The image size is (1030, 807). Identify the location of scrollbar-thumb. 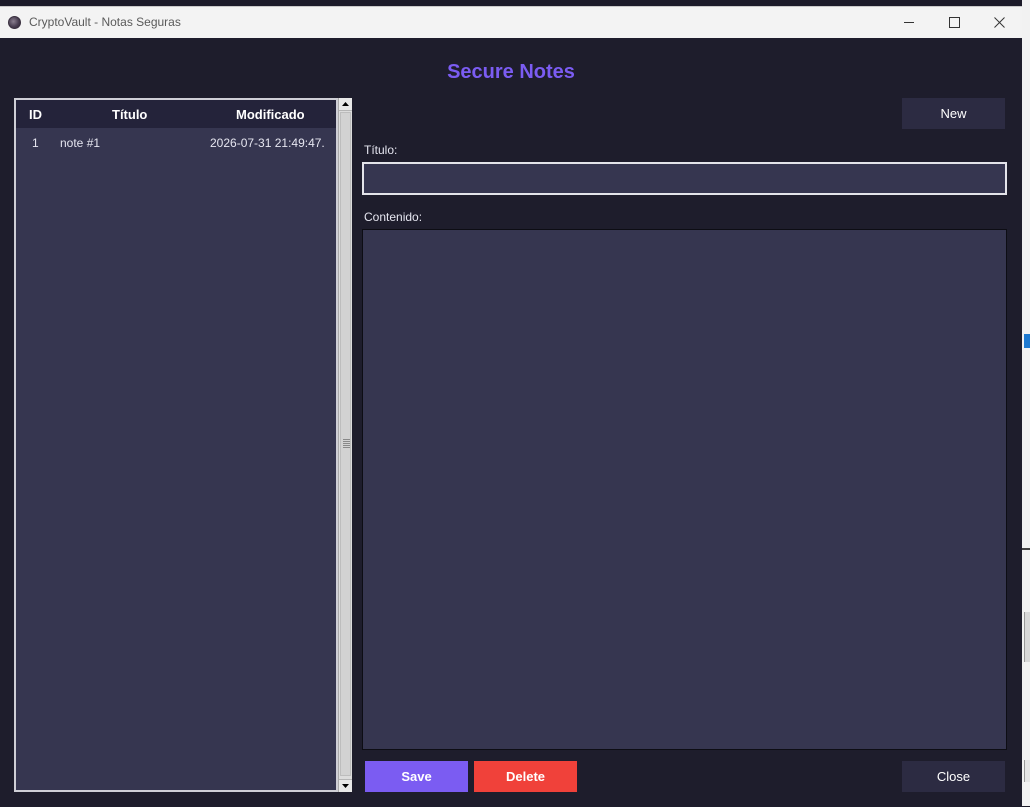
(345, 444).